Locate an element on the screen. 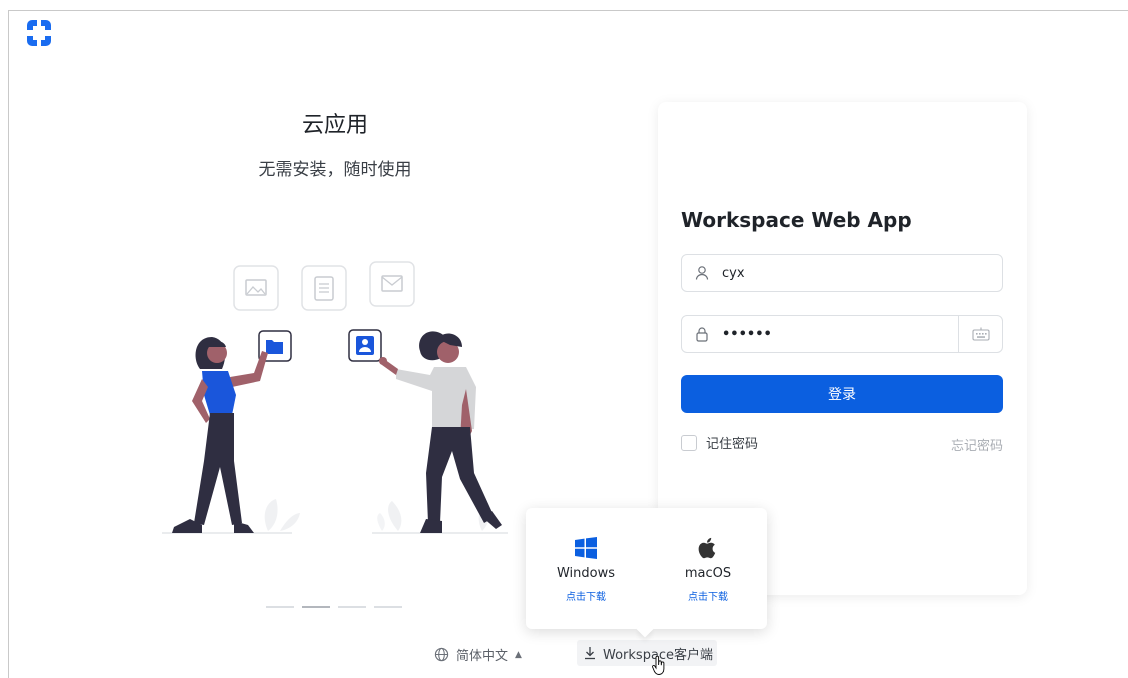 The image size is (1128, 678). windows-label: Windows is located at coordinates (586, 573).